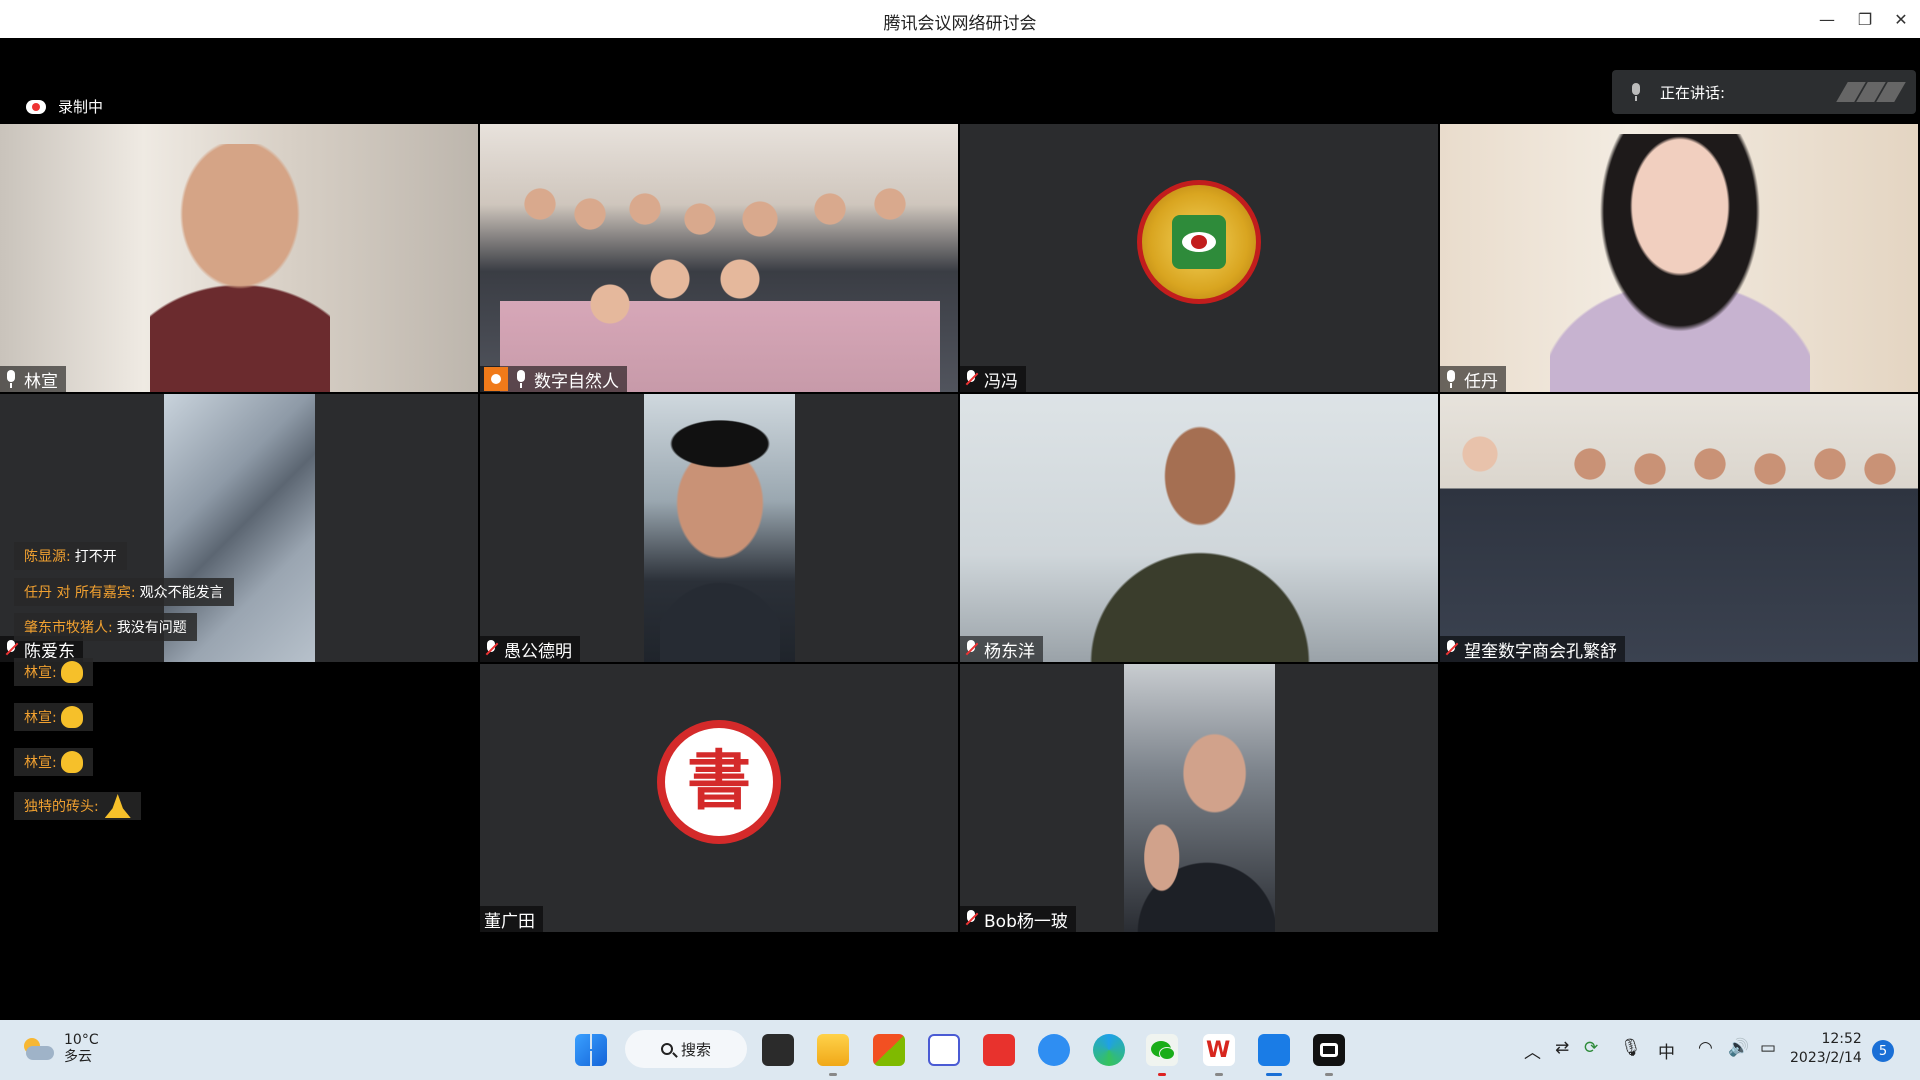 The width and height of the screenshot is (1920, 1080). I want to click on participant-name: 望奎数字商会孔繁舒, so click(1540, 651).